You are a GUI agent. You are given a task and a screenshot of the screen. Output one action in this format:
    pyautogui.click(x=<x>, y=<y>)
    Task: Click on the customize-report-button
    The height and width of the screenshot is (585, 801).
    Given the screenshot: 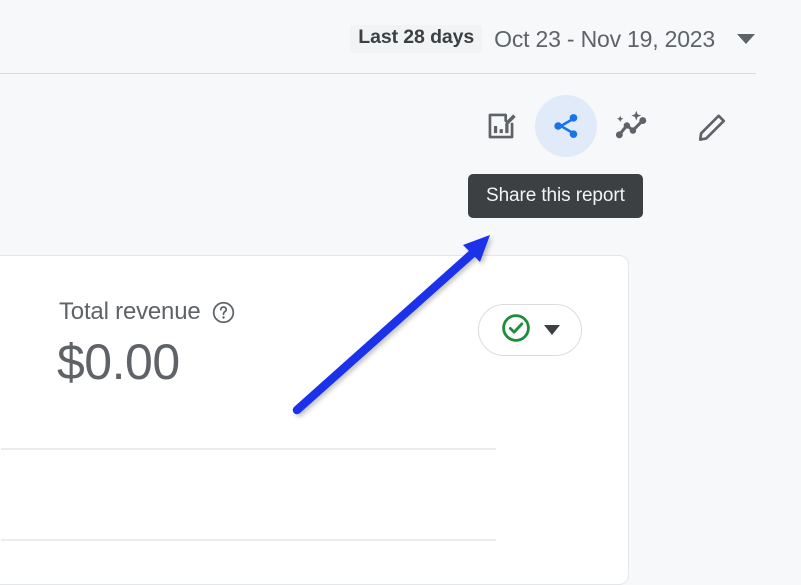 What is the action you would take?
    pyautogui.click(x=501, y=126)
    